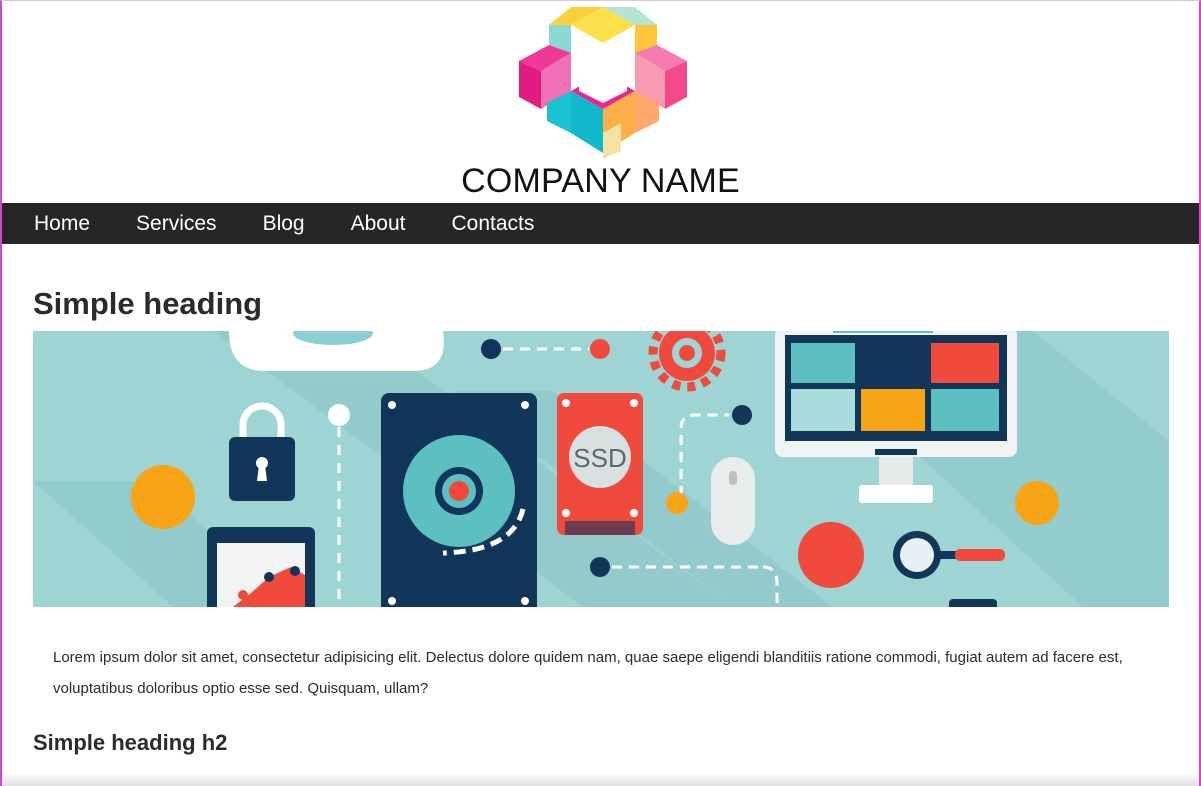 The image size is (1201, 786). What do you see at coordinates (733, 501) in the screenshot?
I see `mouse-icon` at bounding box center [733, 501].